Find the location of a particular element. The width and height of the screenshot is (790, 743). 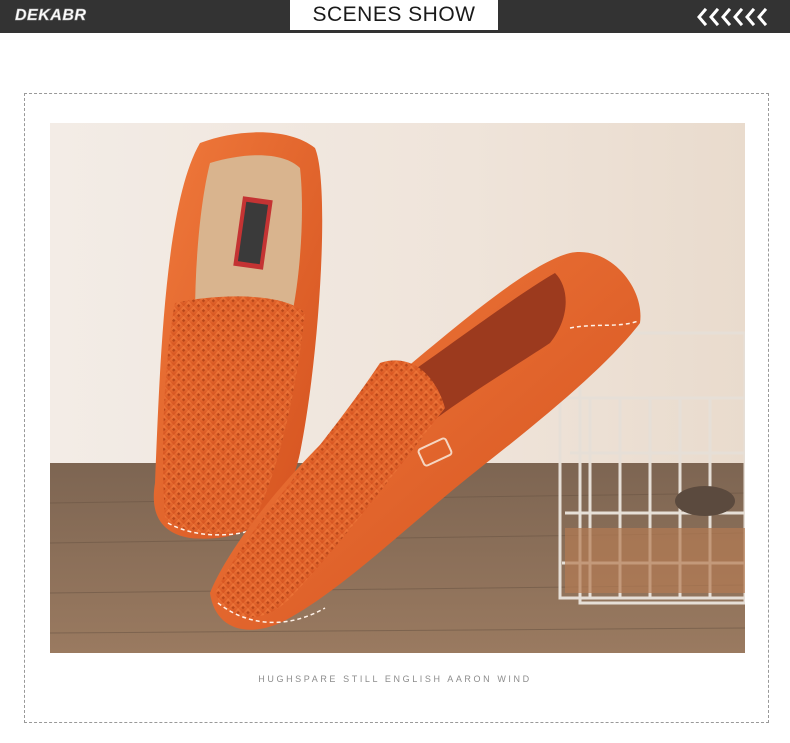

photo-caption: HUGHSPARE STILL ENGLISH AARON WIND is located at coordinates (395, 679).